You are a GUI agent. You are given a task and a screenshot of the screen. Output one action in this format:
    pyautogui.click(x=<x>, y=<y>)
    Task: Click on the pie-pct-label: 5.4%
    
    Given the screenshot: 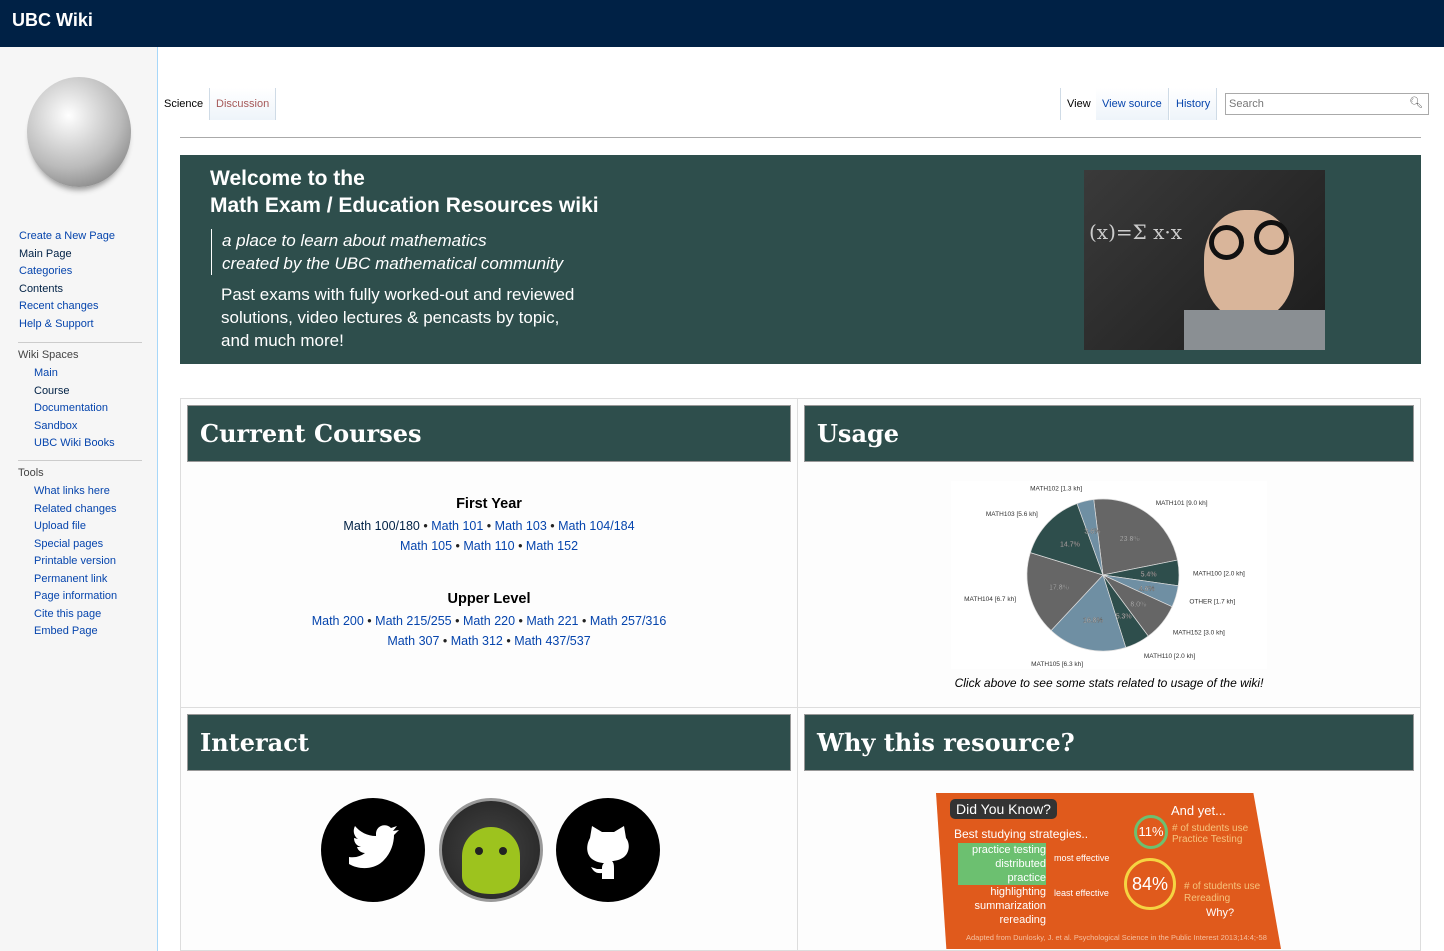 What is the action you would take?
    pyautogui.click(x=1149, y=575)
    